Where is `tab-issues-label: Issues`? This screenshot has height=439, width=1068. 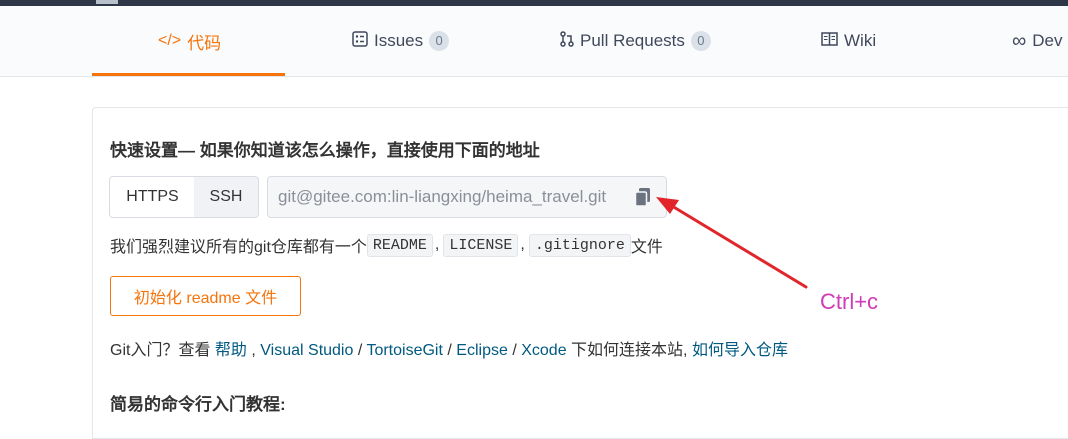
tab-issues-label: Issues is located at coordinates (399, 40).